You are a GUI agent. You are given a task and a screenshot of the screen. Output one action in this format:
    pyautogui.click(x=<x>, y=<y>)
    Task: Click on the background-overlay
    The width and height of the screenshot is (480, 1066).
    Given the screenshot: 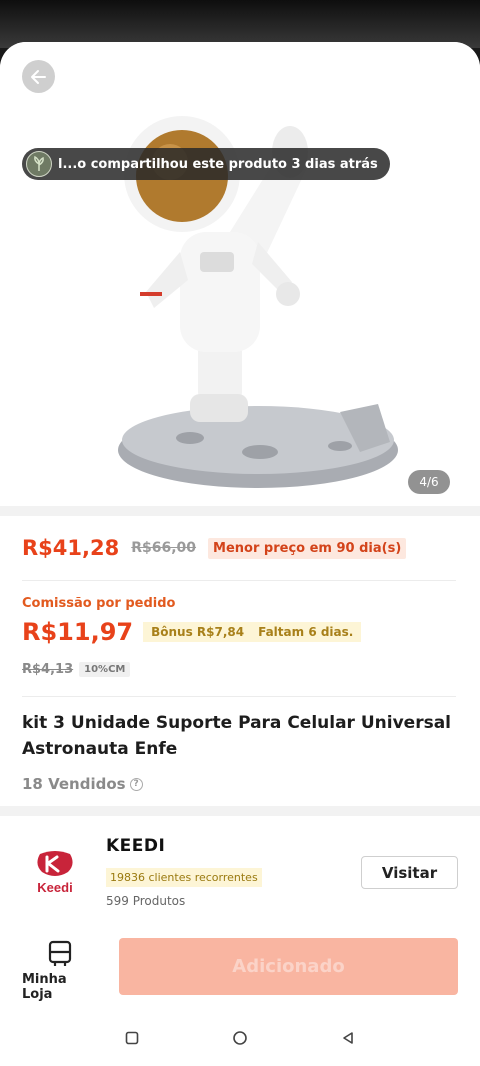 What is the action you would take?
    pyautogui.click(x=240, y=24)
    